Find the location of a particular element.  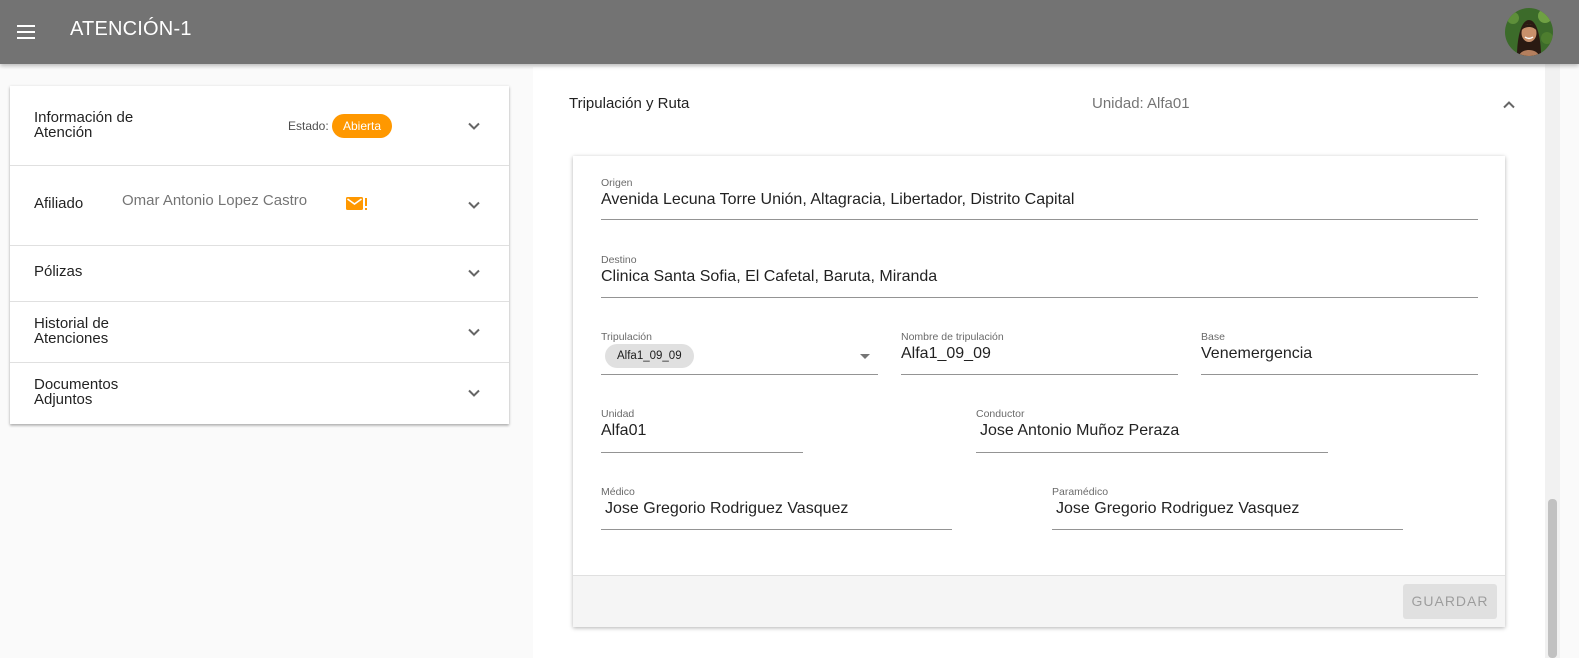

historial-title-line1: Historial de is located at coordinates (72, 323).